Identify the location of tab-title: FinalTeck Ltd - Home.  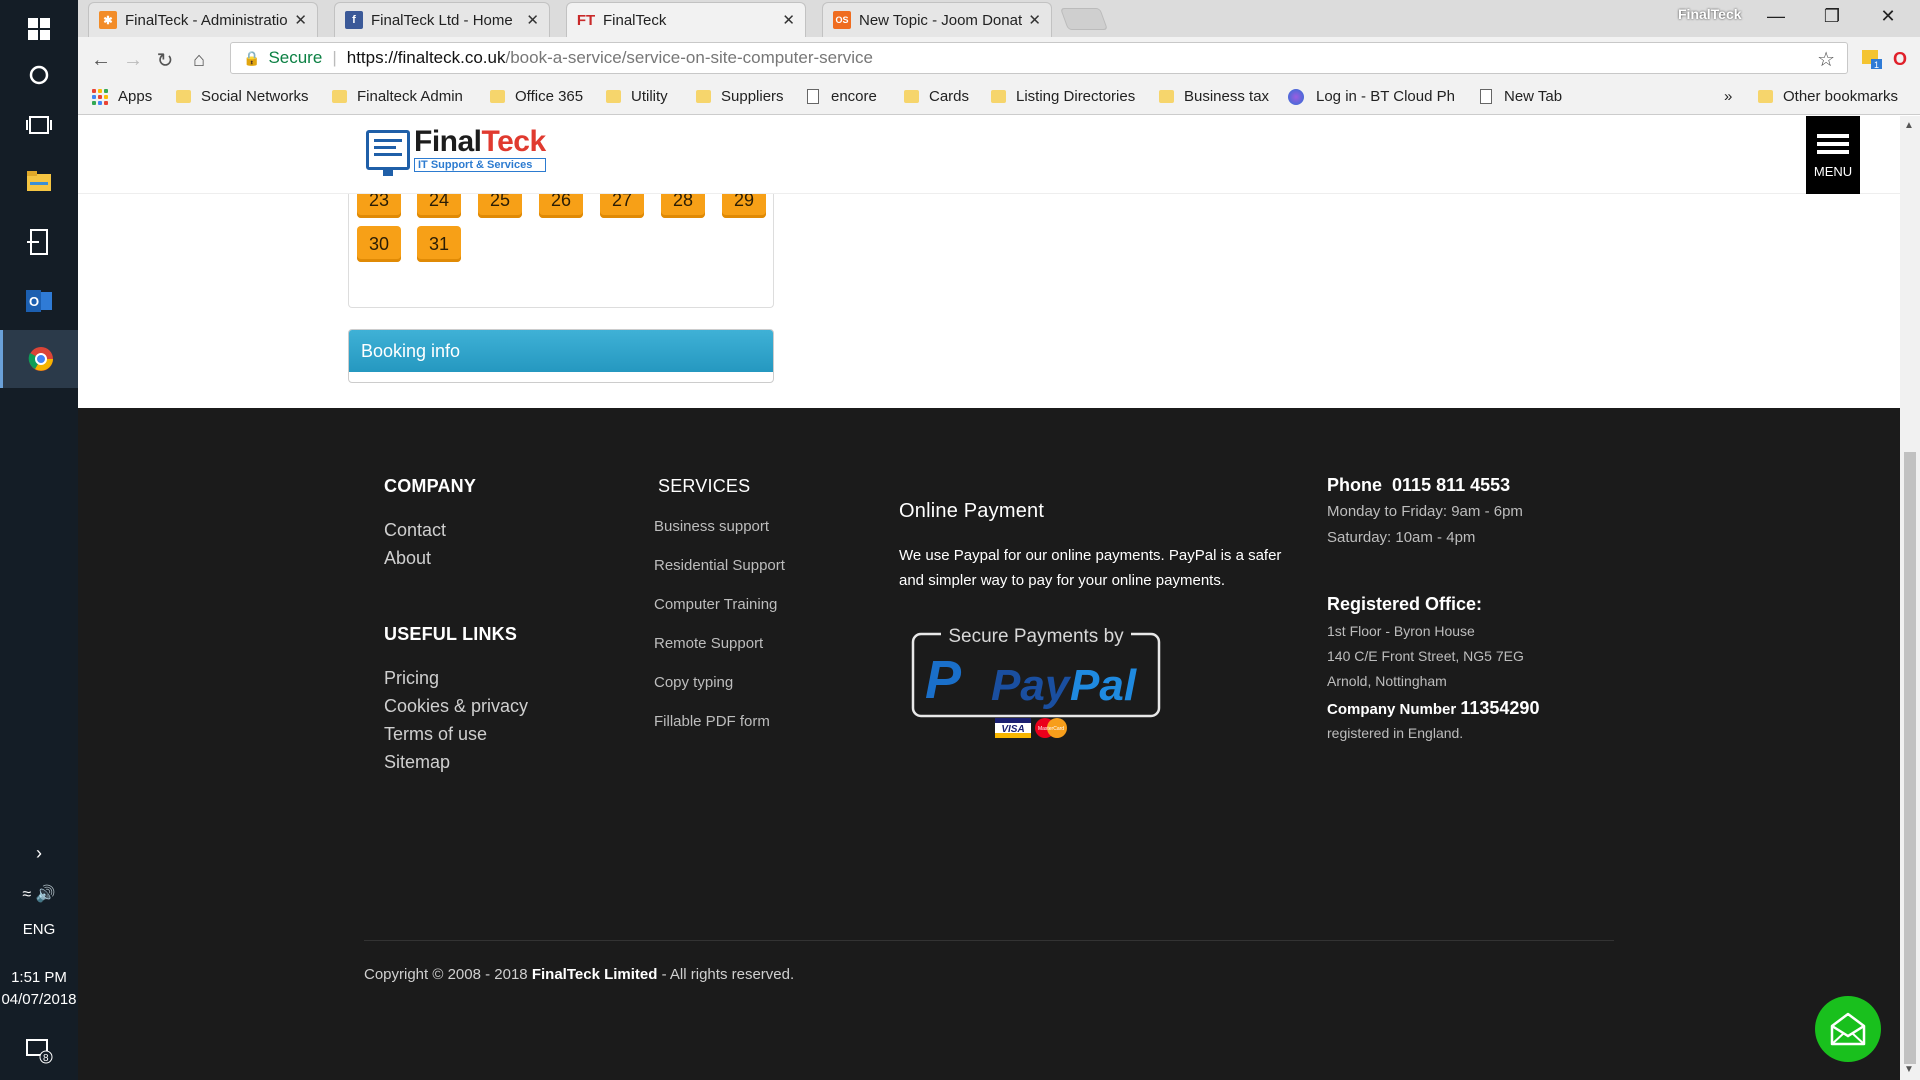
(442, 20).